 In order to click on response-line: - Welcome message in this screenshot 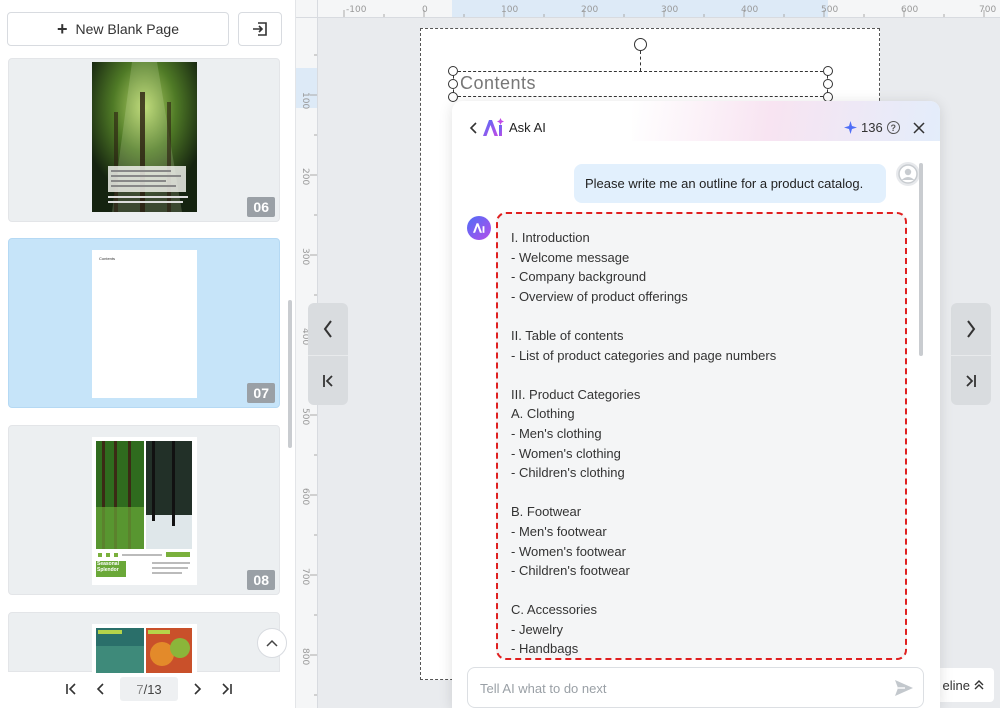, I will do `click(570, 257)`.